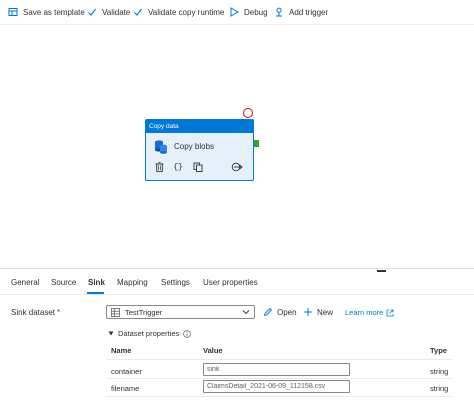 This screenshot has width=474, height=400. What do you see at coordinates (279, 359) in the screenshot?
I see `table-header-divider` at bounding box center [279, 359].